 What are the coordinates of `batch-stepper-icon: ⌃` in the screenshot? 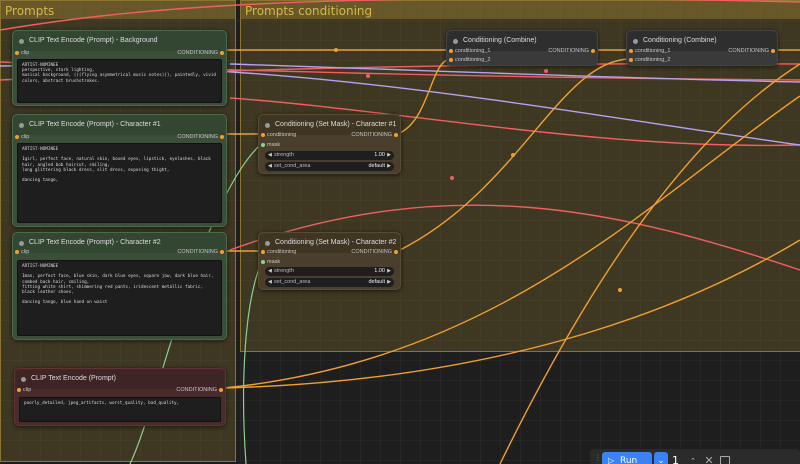 It's located at (695, 458).